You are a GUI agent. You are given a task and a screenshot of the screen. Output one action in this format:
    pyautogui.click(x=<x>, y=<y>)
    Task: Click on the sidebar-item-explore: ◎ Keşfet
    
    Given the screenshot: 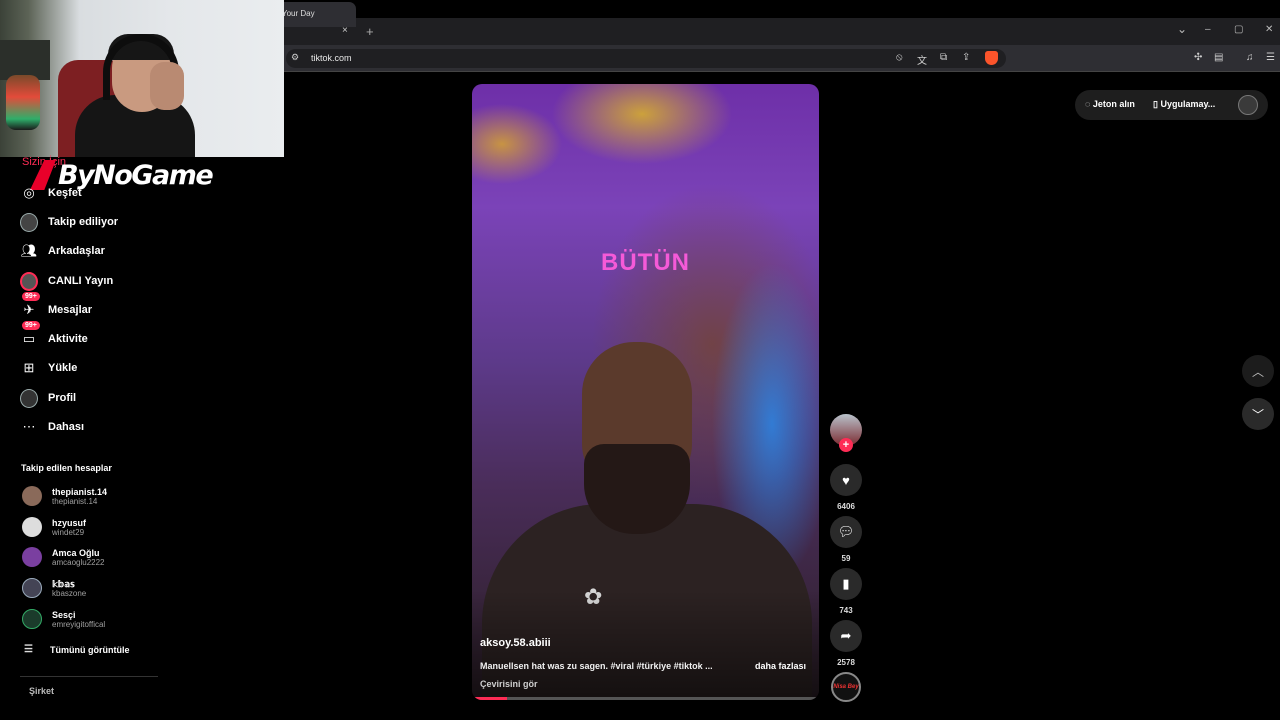 What is the action you would take?
    pyautogui.click(x=51, y=193)
    